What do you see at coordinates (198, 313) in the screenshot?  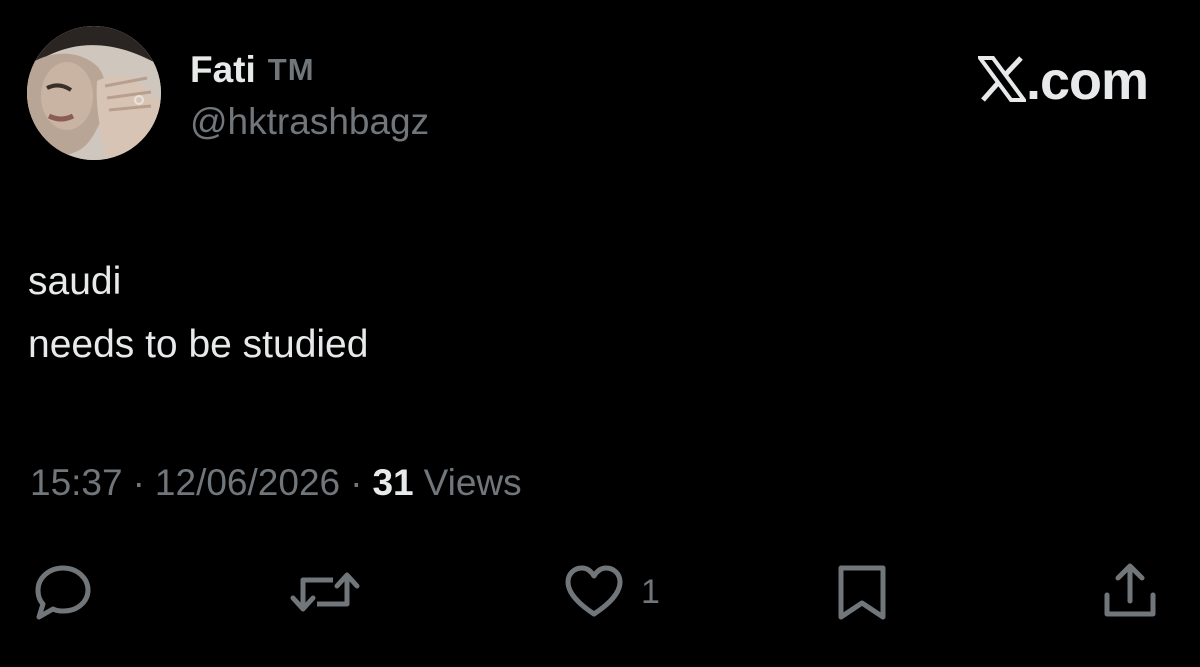 I see `tweet-text: saudi needs to be studied` at bounding box center [198, 313].